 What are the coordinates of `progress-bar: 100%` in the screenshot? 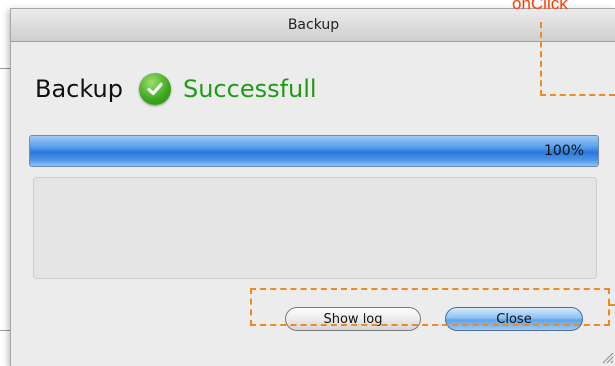 It's located at (314, 151).